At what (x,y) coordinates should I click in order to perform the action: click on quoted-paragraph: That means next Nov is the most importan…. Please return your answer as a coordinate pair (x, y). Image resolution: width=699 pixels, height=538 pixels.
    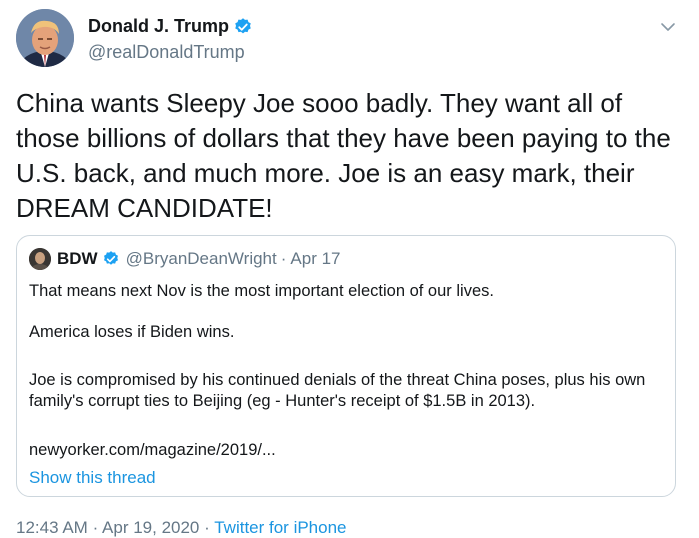
    Looking at the image, I should click on (261, 291).